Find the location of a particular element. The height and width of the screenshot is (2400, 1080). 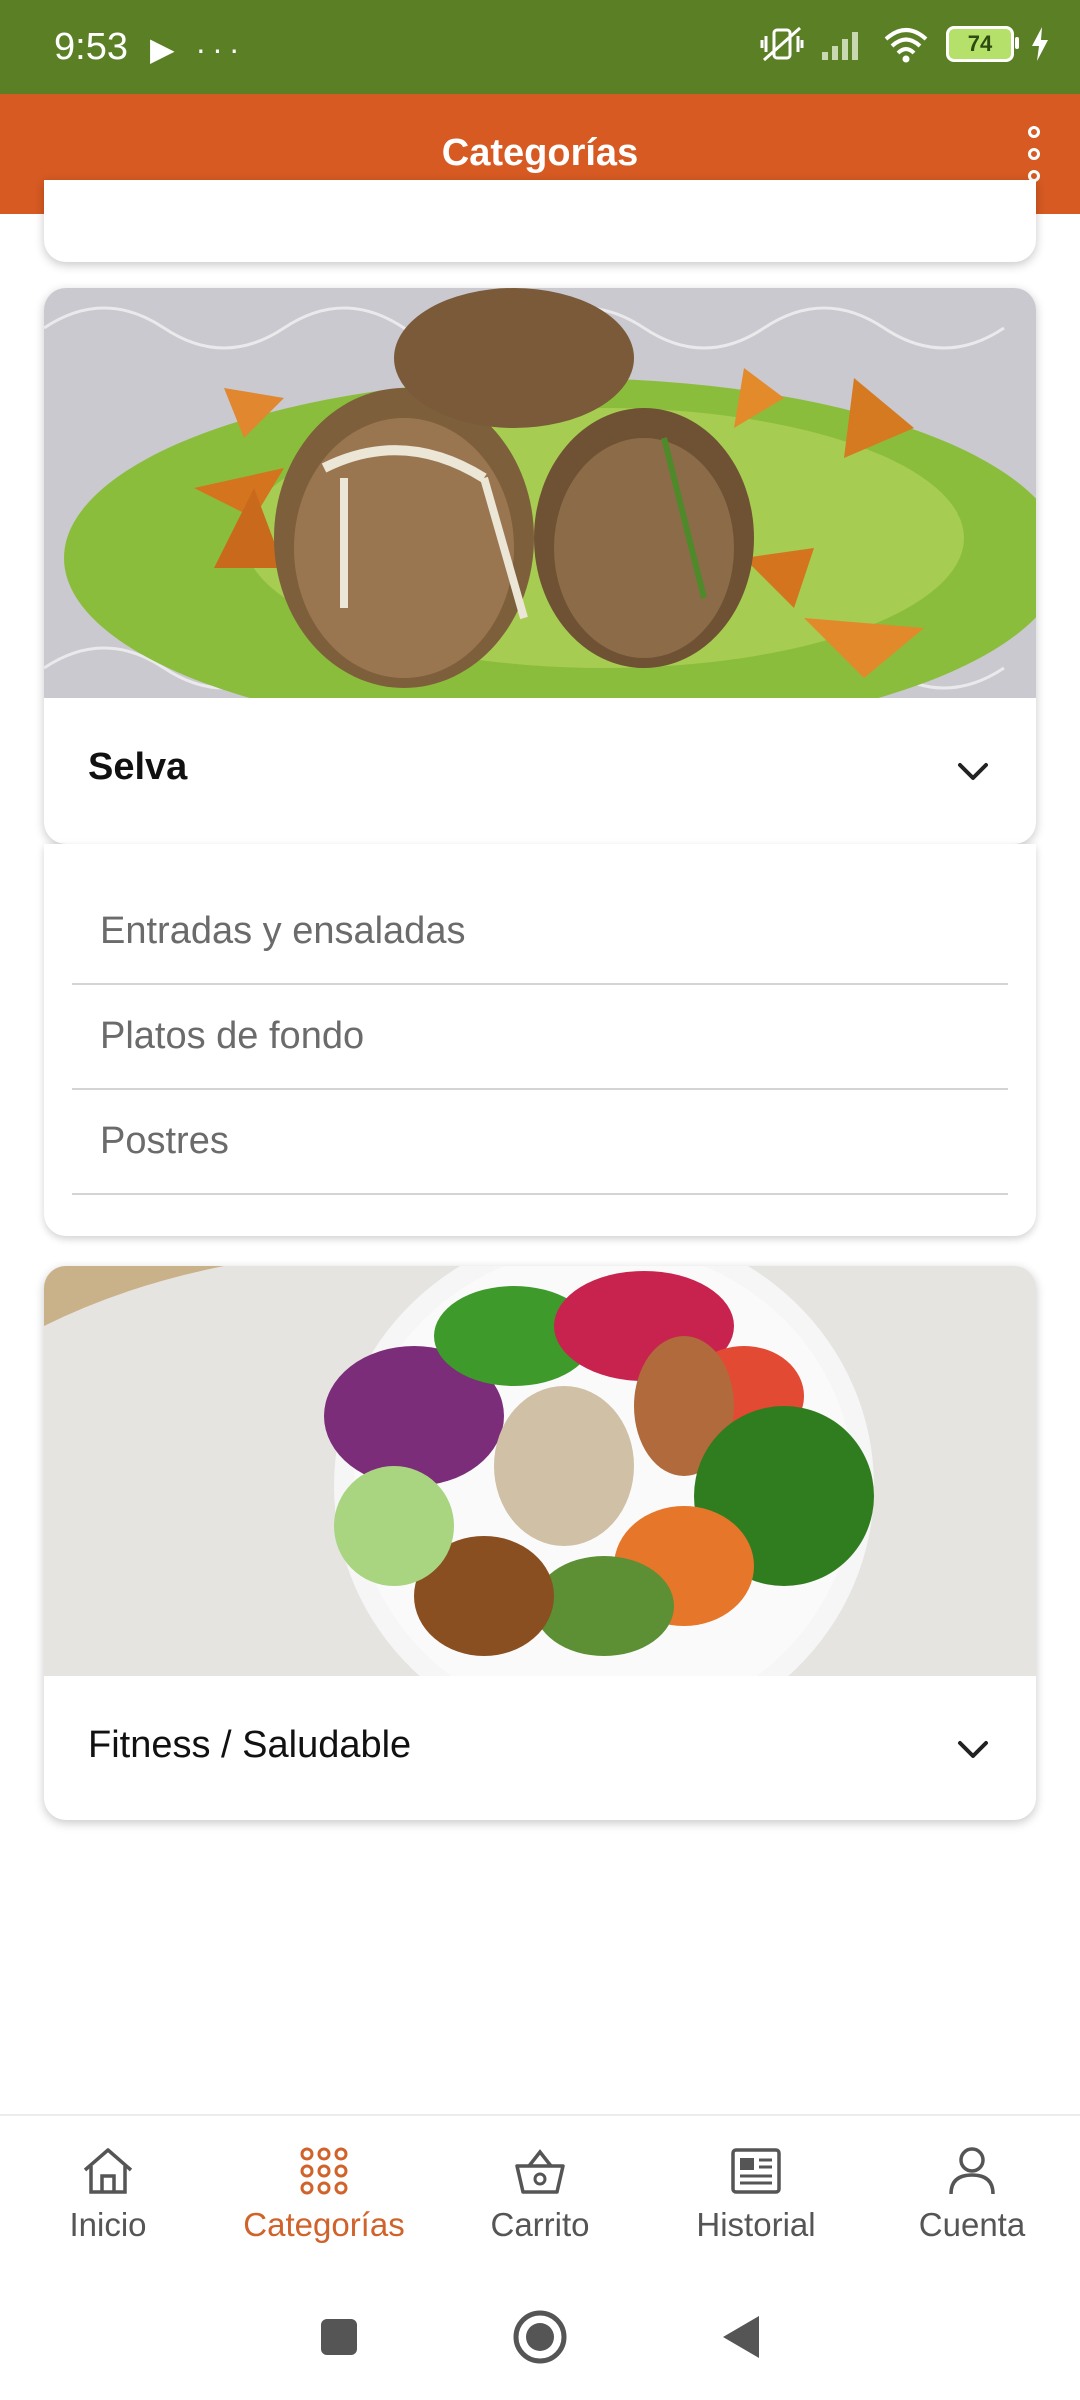

nav-label: Historial is located at coordinates (756, 2224).